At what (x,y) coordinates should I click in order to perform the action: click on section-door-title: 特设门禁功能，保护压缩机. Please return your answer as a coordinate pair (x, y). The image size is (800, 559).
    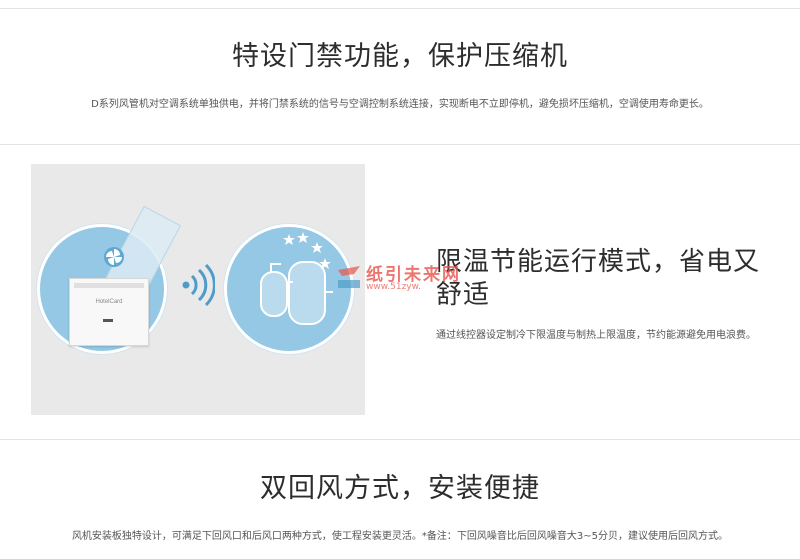
    Looking at the image, I should click on (400, 56).